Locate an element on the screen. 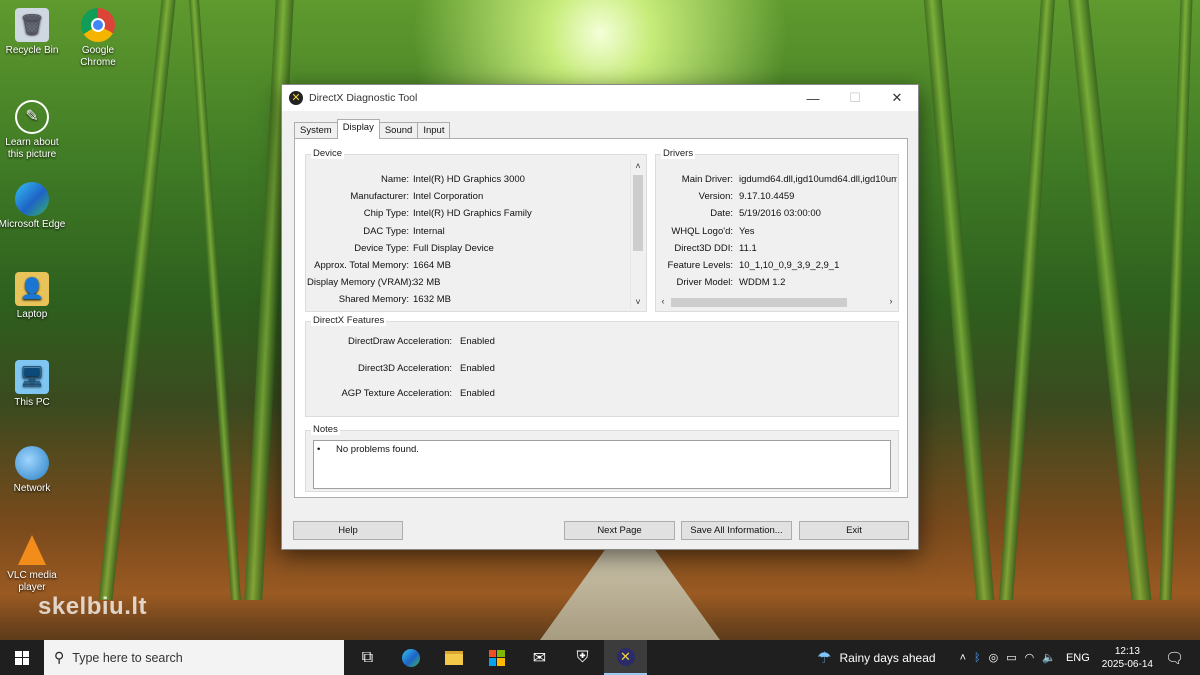 This screenshot has height=675, width=1200. start-button is located at coordinates (22, 657).